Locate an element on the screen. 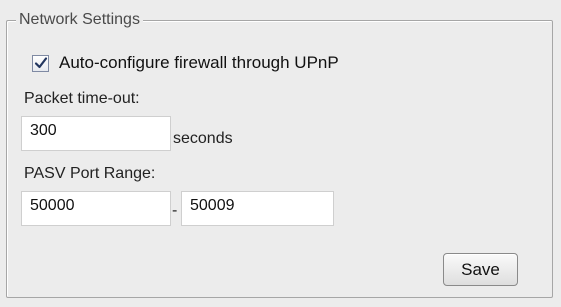 The height and width of the screenshot is (307, 561). checkmark-icon is located at coordinates (41, 62).